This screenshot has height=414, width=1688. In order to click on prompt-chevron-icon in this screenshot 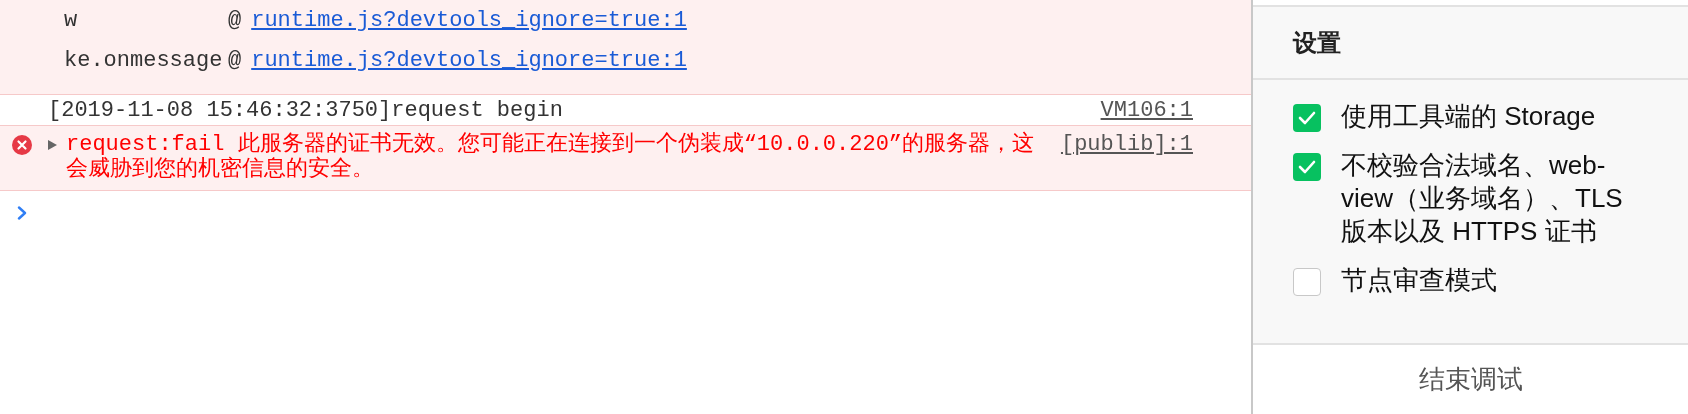, I will do `click(22, 213)`.